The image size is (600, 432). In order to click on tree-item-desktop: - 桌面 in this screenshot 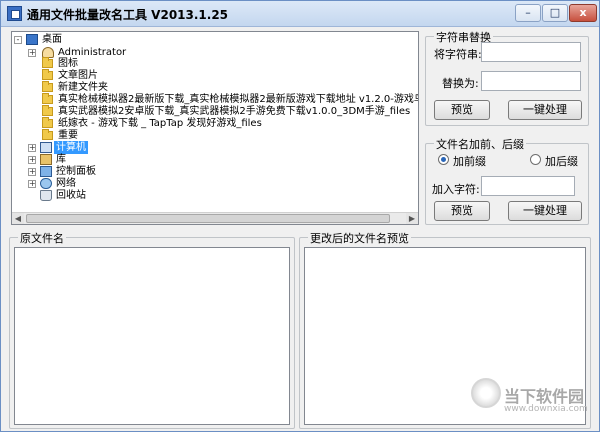, I will do `click(214, 39)`.